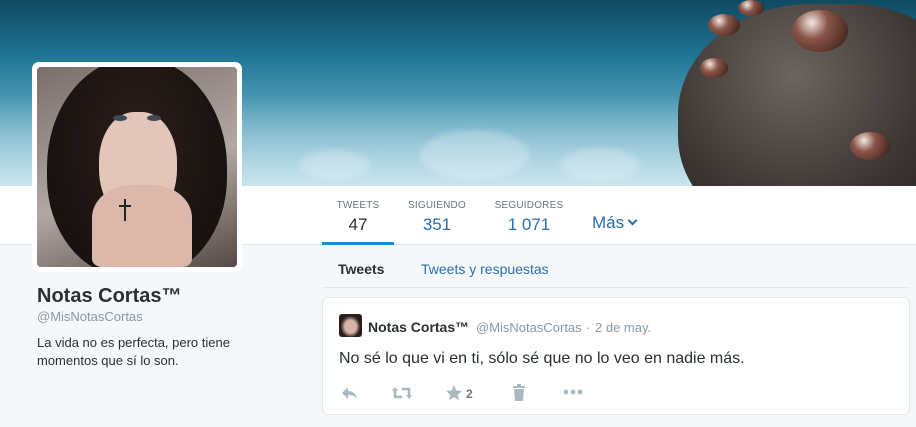  Describe the element at coordinates (437, 224) in the screenshot. I see `stat-value: 351` at that location.